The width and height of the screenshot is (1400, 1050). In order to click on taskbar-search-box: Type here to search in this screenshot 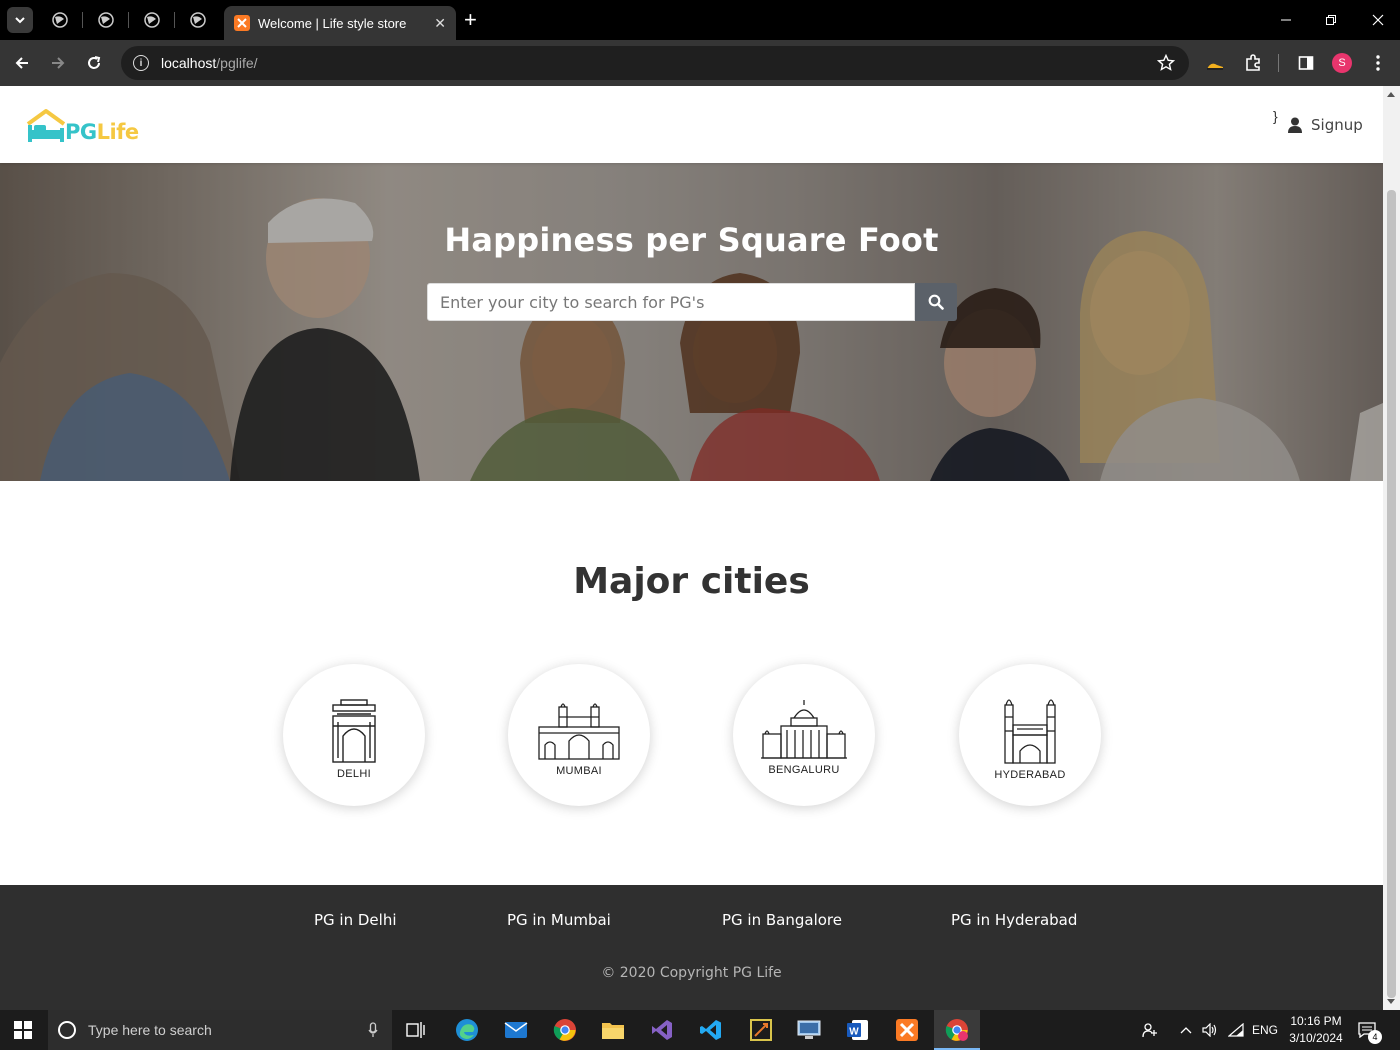, I will do `click(220, 1030)`.